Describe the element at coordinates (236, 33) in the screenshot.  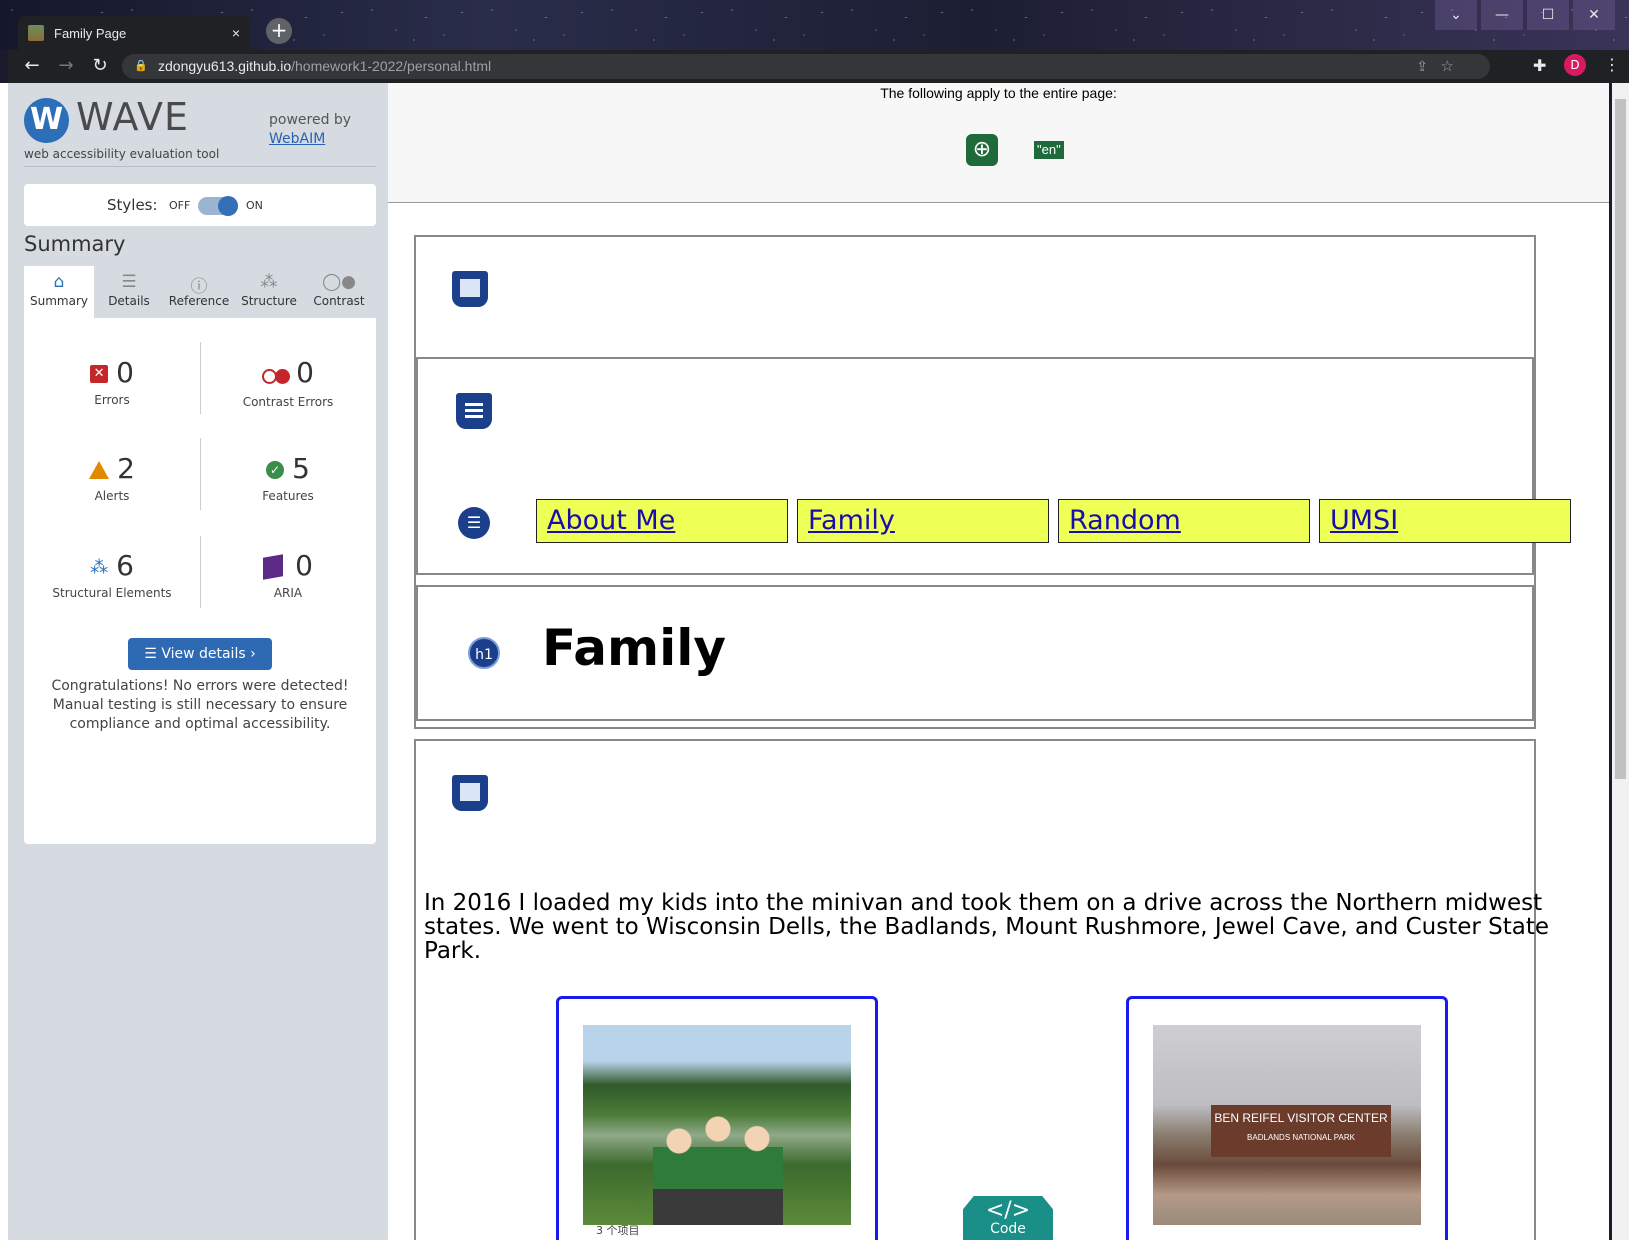
I see `close-tab-icon: ×` at that location.